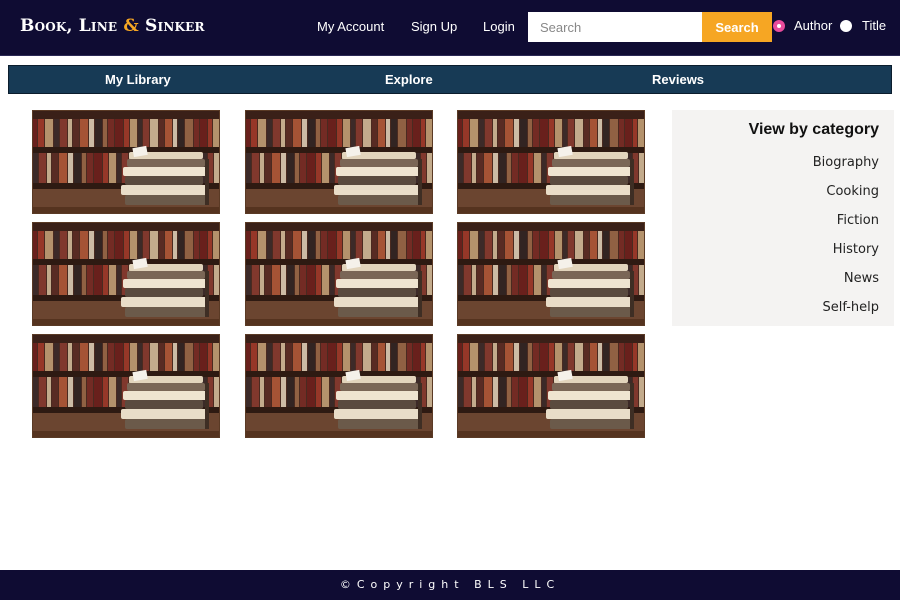  What do you see at coordinates (615, 27) in the screenshot?
I see `search-input` at bounding box center [615, 27].